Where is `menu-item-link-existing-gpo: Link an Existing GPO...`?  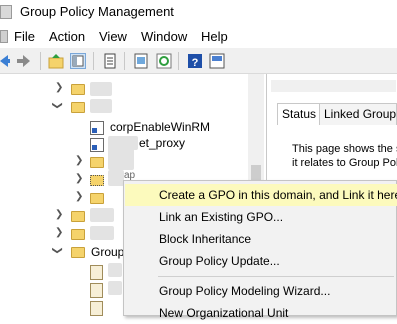 menu-item-link-existing-gpo: Link an Existing GPO... is located at coordinates (261, 217).